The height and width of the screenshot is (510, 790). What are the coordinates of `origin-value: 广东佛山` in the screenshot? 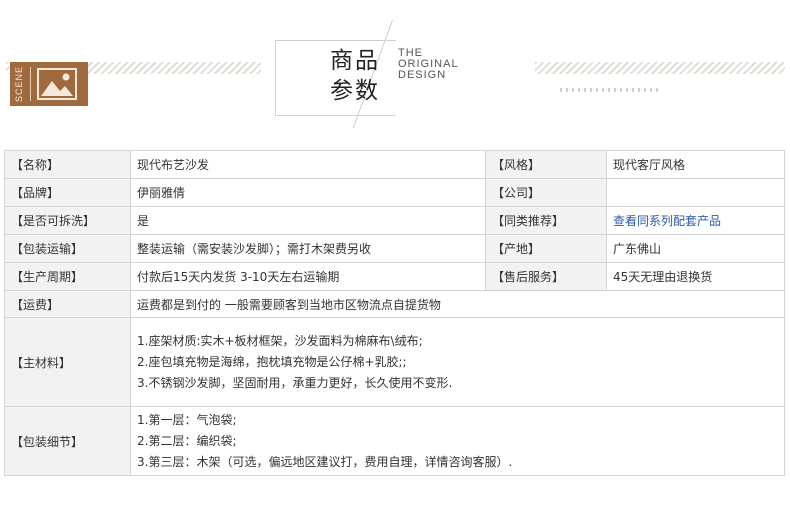 It's located at (695, 248).